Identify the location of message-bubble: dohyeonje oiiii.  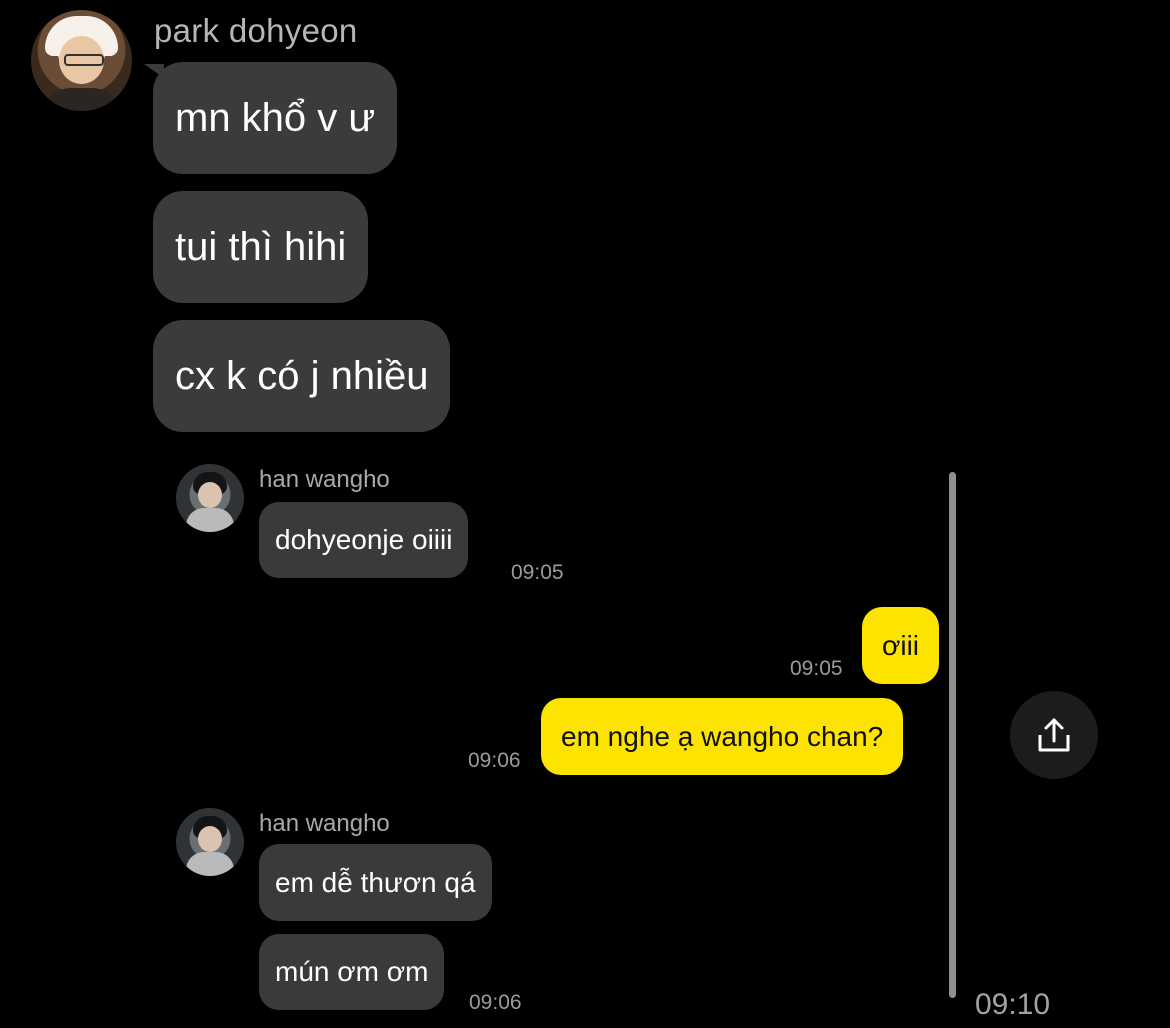
(364, 540).